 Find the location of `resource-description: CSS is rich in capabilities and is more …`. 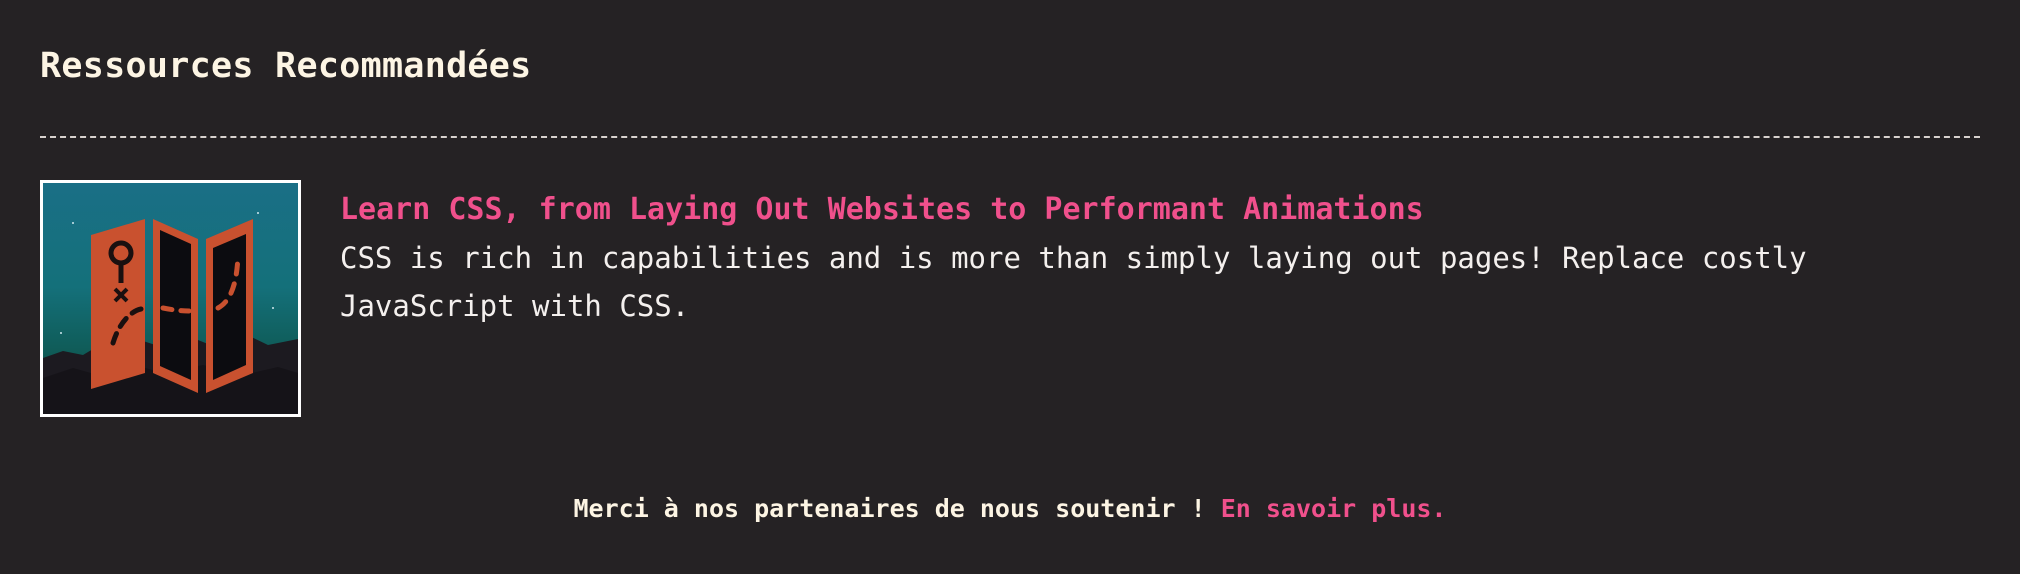

resource-description: CSS is rich in capabilities and is more … is located at coordinates (1073, 282).